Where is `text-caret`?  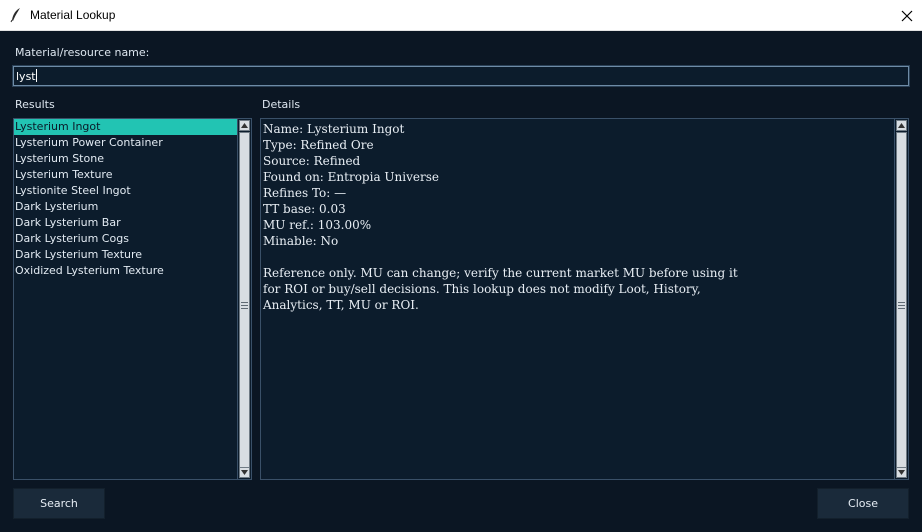 text-caret is located at coordinates (36, 75).